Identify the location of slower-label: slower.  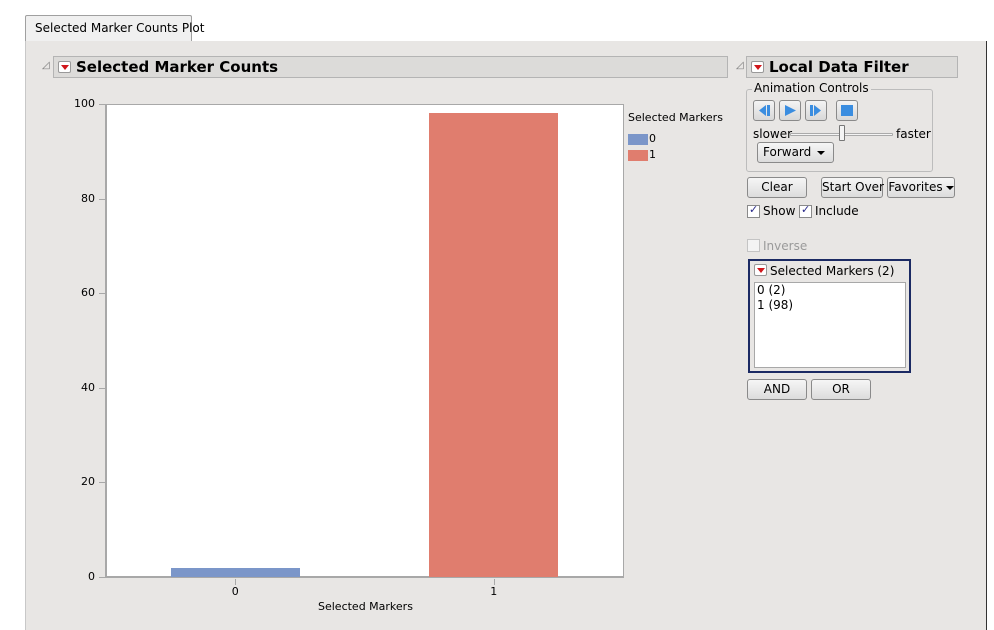
(773, 134).